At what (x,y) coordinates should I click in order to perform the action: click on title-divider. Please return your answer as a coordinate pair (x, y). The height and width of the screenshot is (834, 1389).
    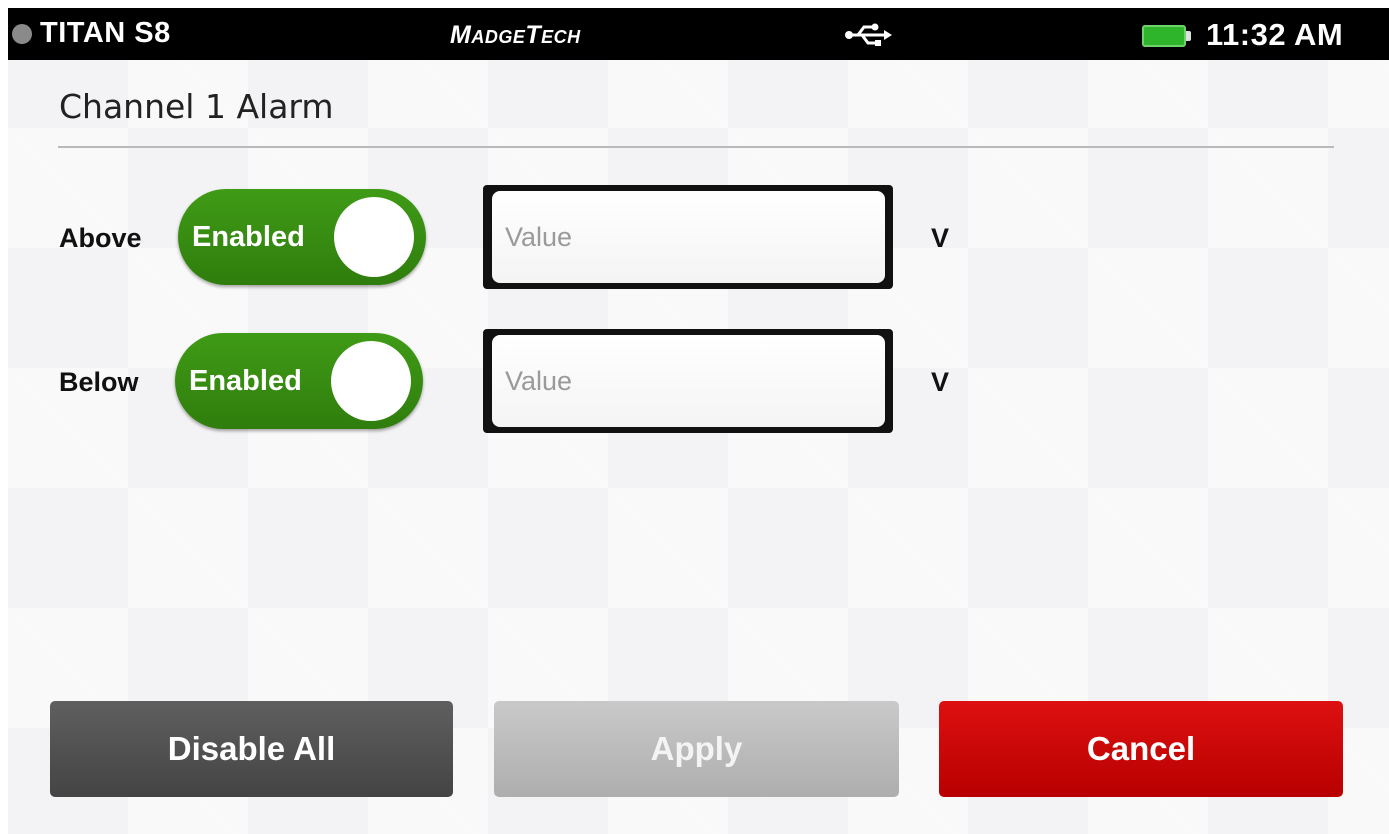
    Looking at the image, I should click on (696, 147).